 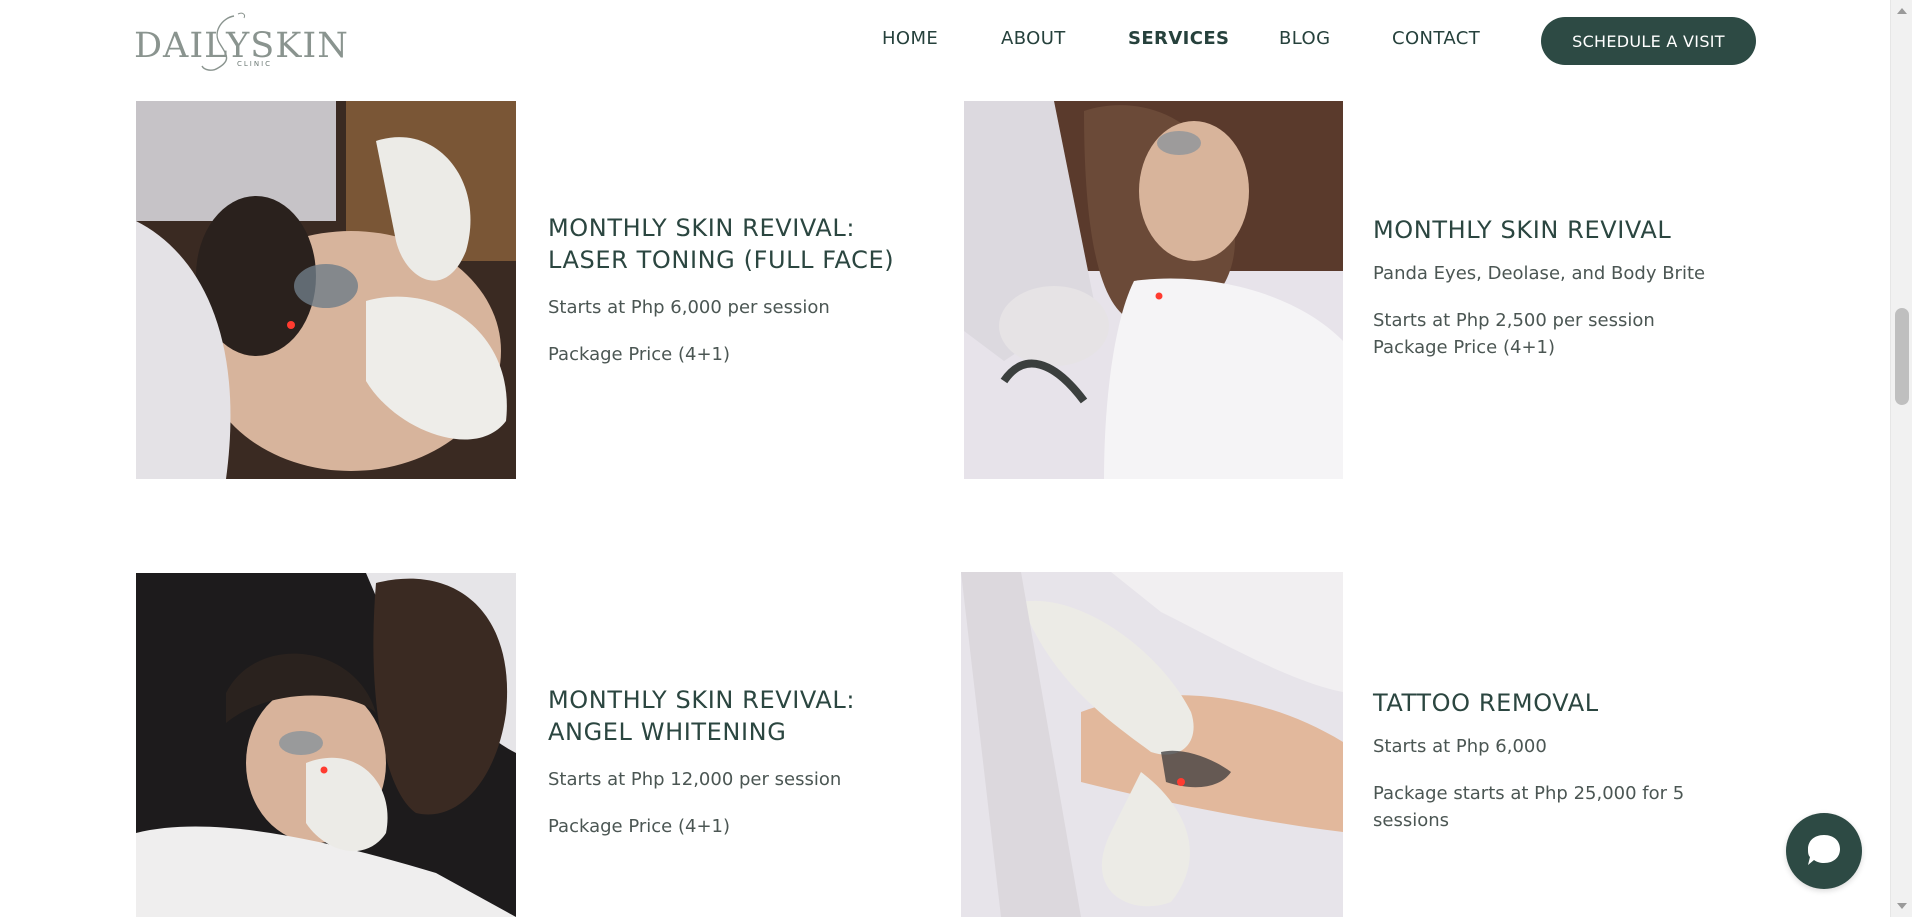 What do you see at coordinates (1902, 906) in the screenshot?
I see `scroll-down-arrow-icon` at bounding box center [1902, 906].